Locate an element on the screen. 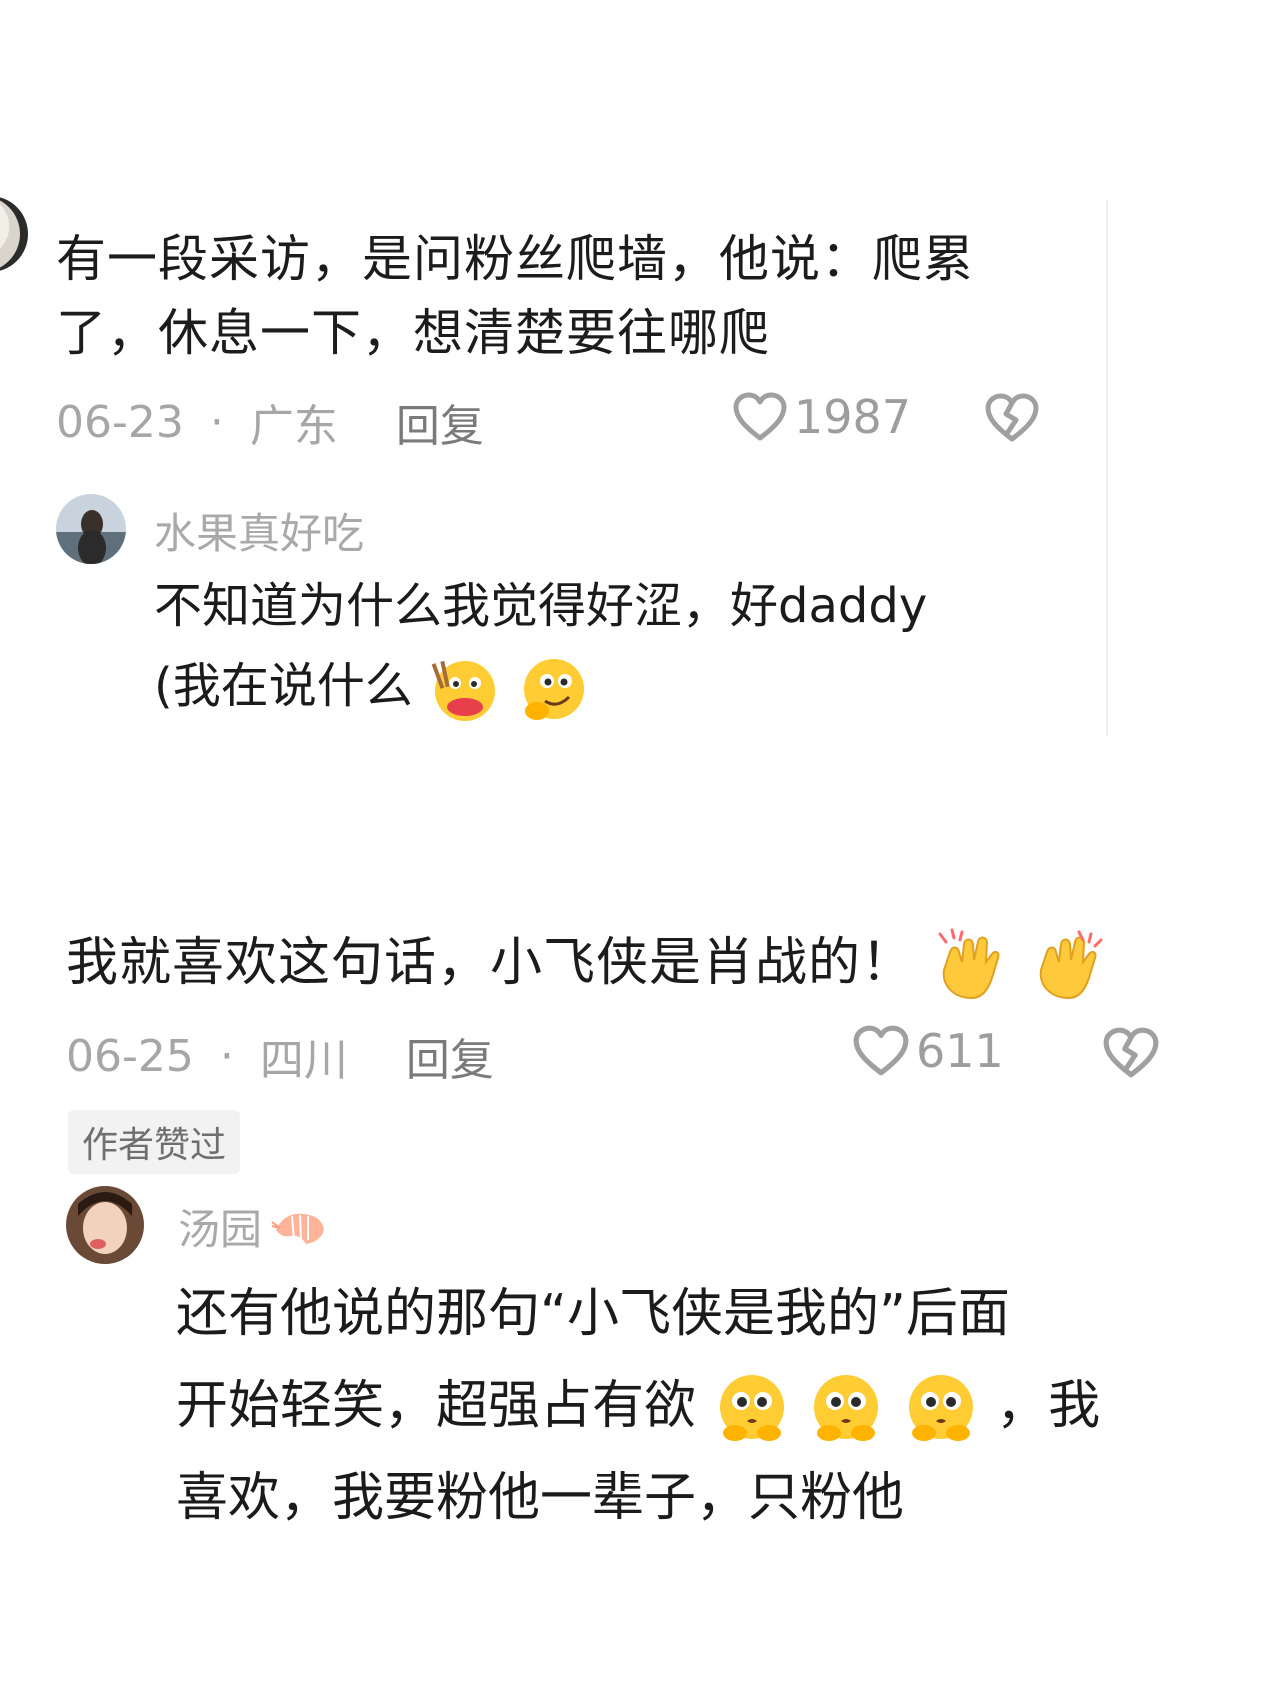 This screenshot has height=1706, width=1280. comment-1-line-1: 有一段采访，是问粉丝爬墙，他说：爬累 is located at coordinates (515, 259).